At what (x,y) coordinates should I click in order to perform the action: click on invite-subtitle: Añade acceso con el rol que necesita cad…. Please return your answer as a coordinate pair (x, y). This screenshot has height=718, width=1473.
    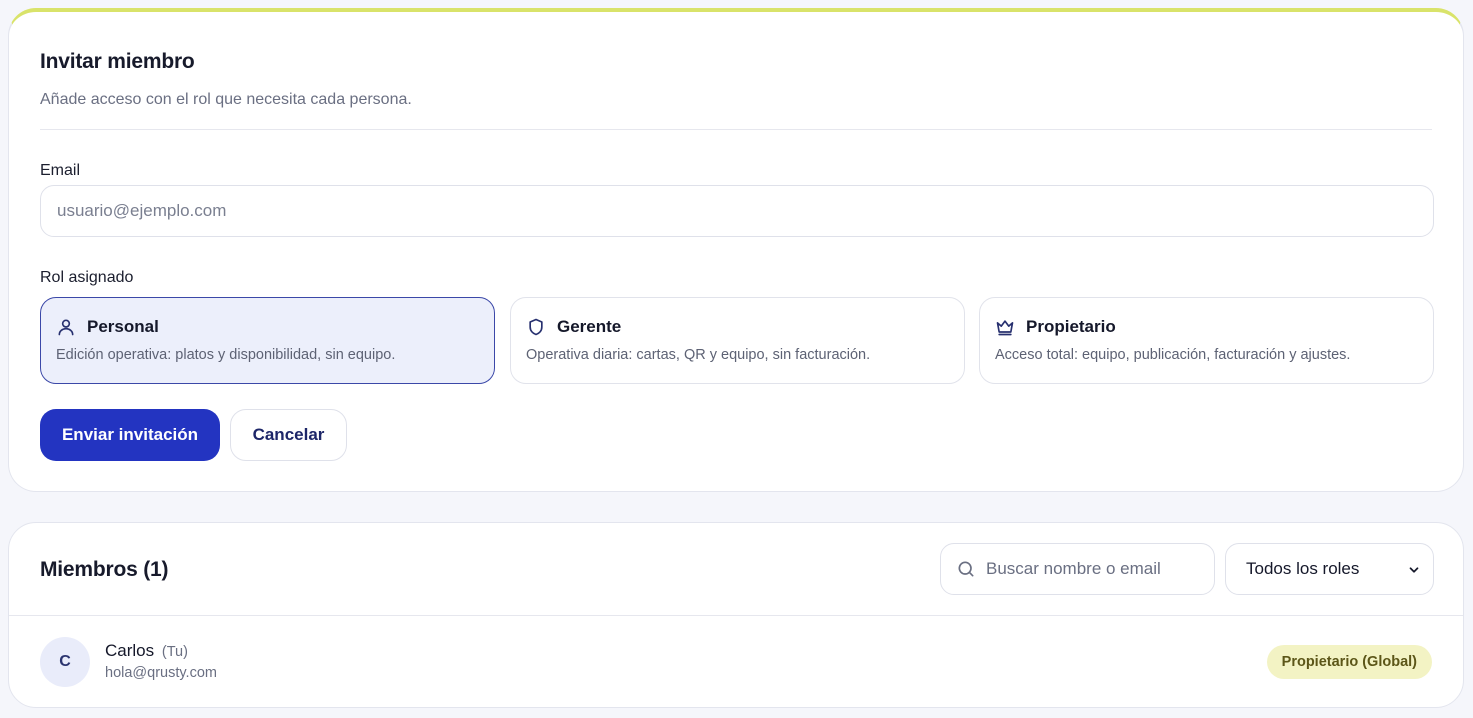
    Looking at the image, I should click on (226, 99).